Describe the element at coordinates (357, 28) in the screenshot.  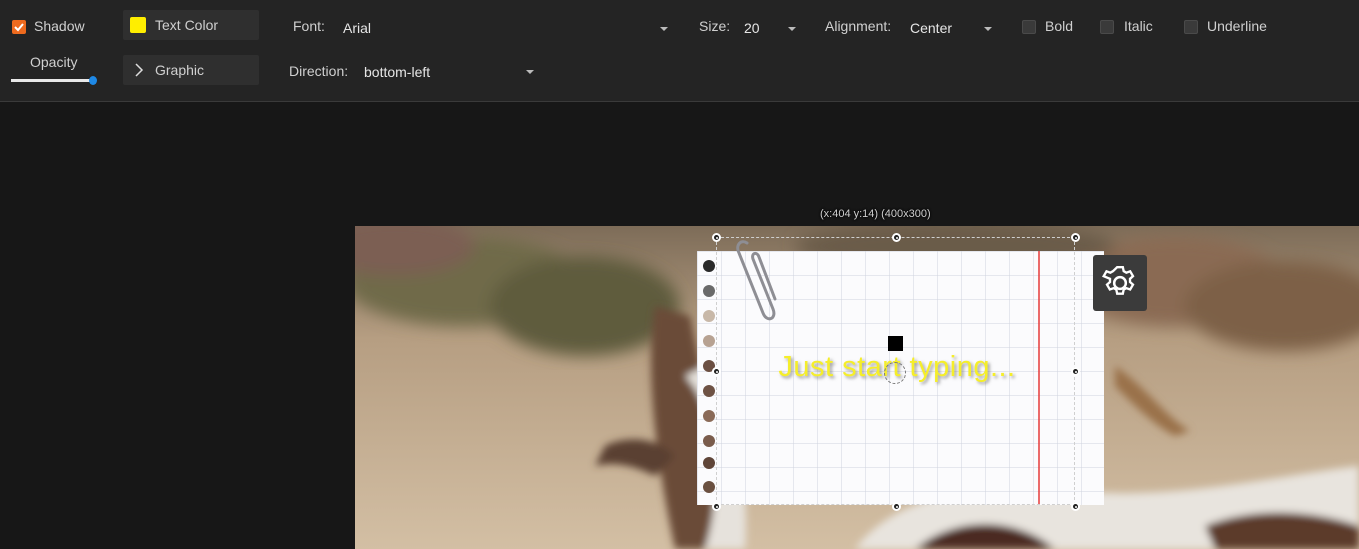
I see `font-value: Arial` at that location.